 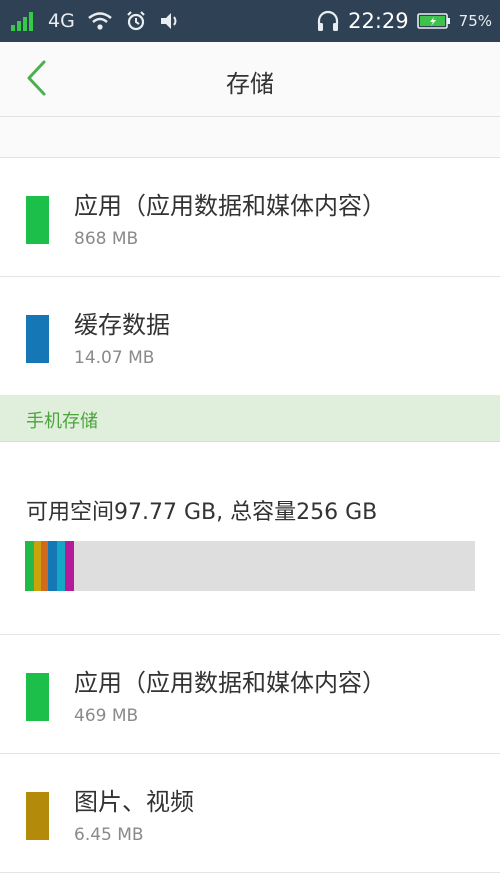 What do you see at coordinates (250, 813) in the screenshot?
I see `list-item: 图片、视频 6.45 MB` at bounding box center [250, 813].